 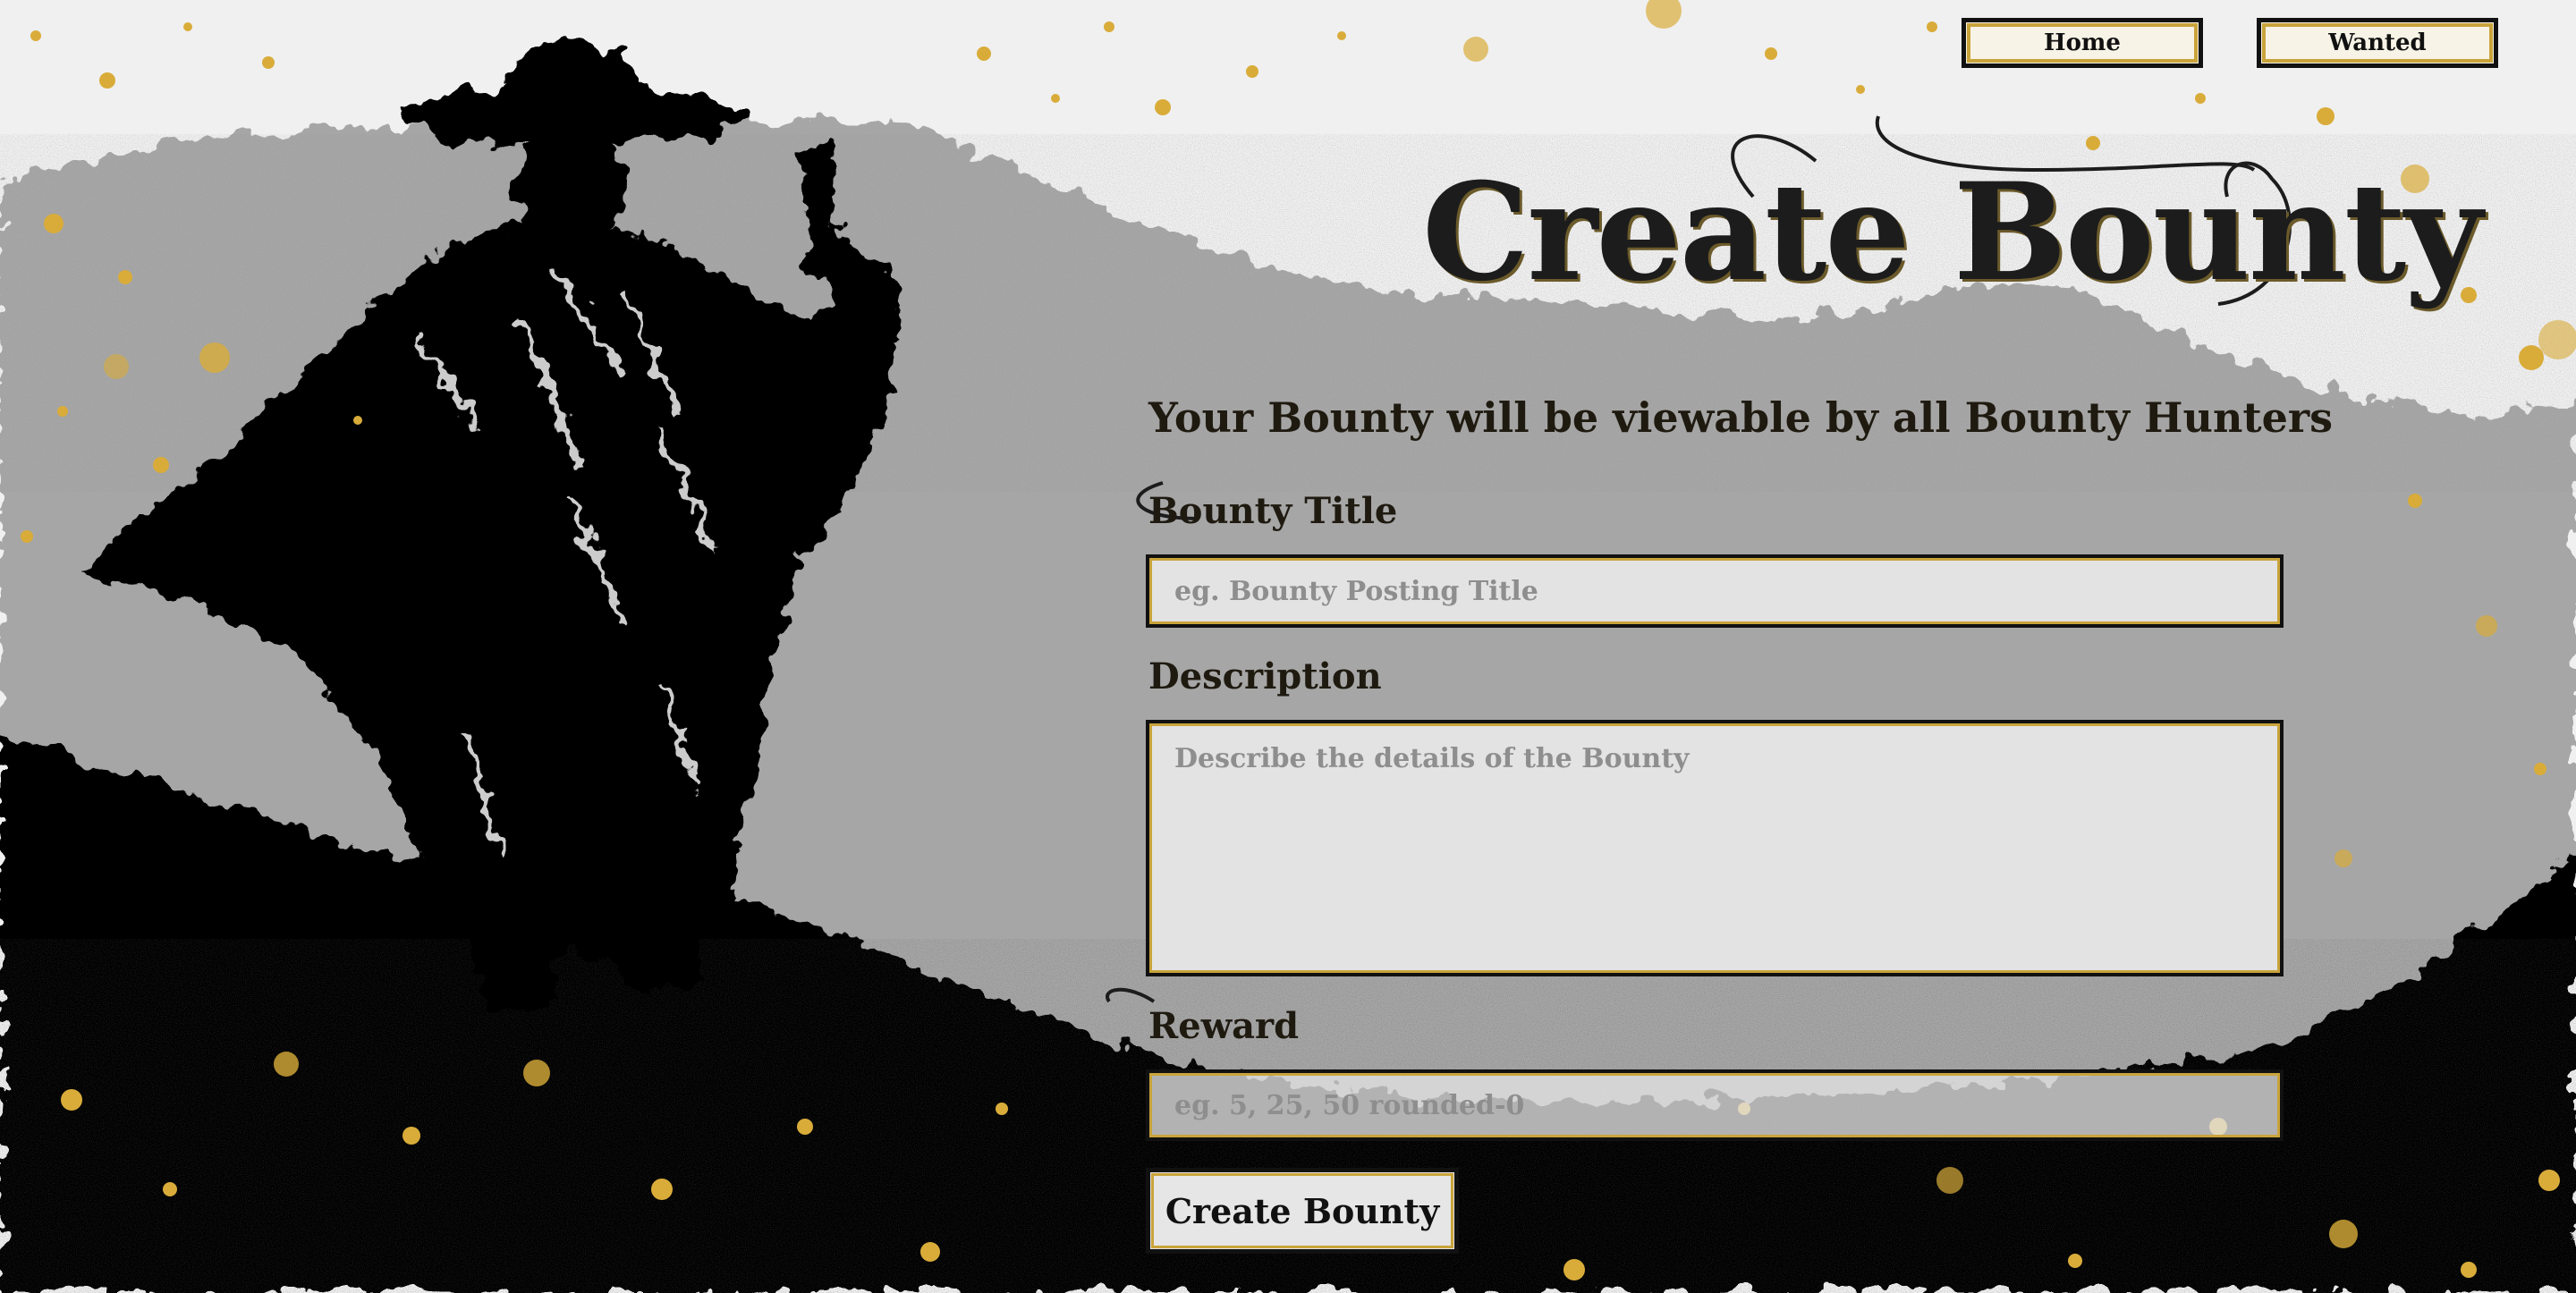 What do you see at coordinates (1952, 232) in the screenshot?
I see `page-title: Create Bounty` at bounding box center [1952, 232].